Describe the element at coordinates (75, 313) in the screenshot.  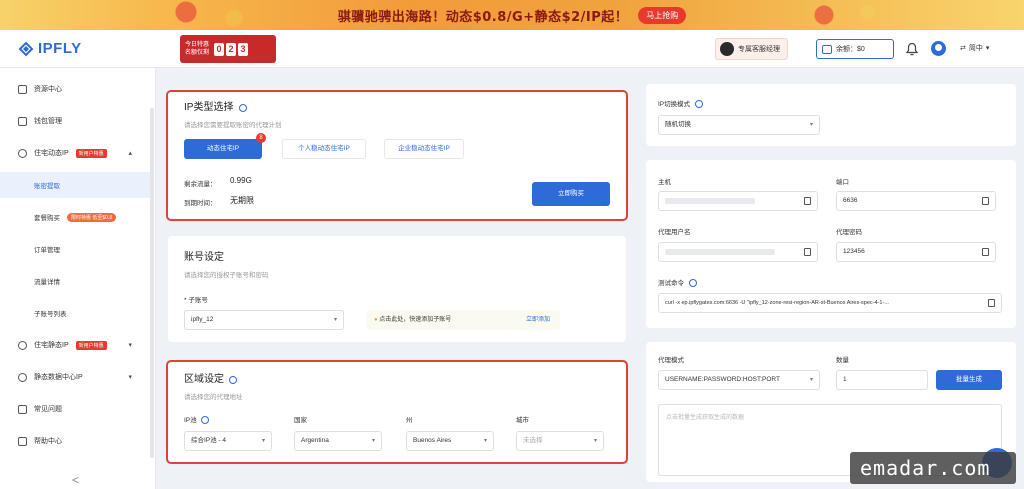
I see `sidebar-item-sub-accounts: 子账号列表` at that location.